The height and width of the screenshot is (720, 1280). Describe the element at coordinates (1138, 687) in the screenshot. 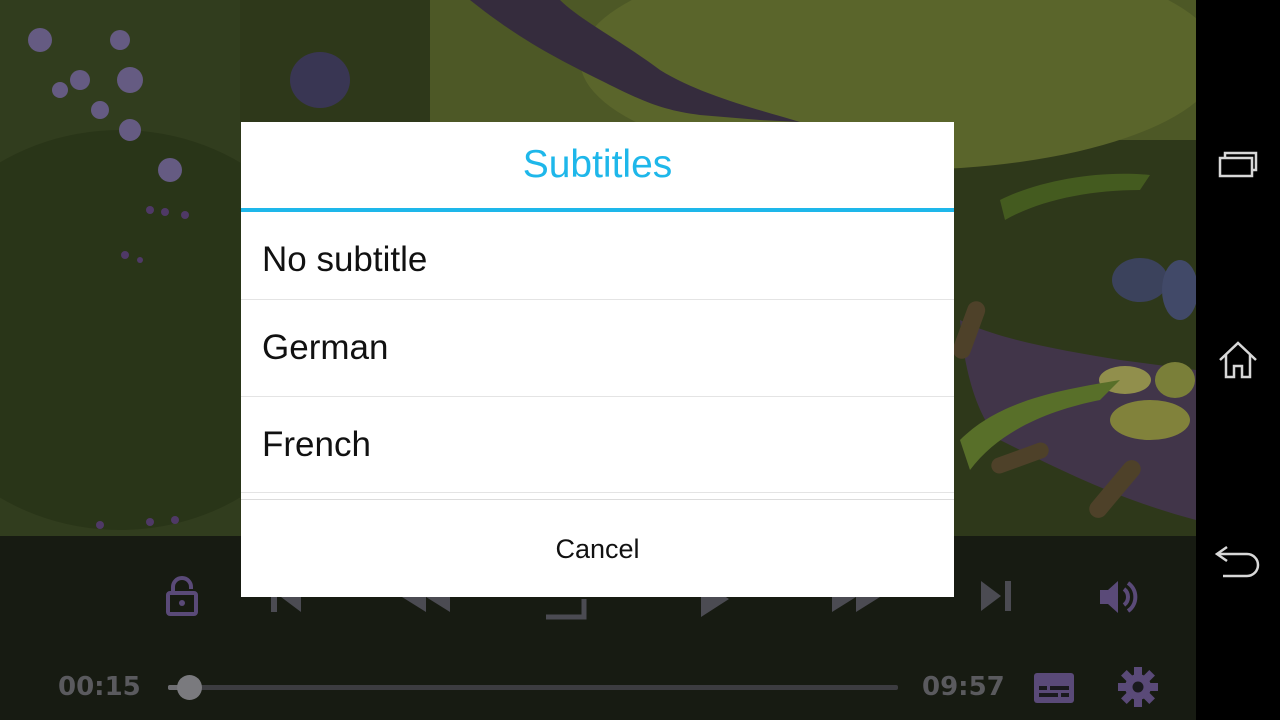

I see `gear-icon` at that location.